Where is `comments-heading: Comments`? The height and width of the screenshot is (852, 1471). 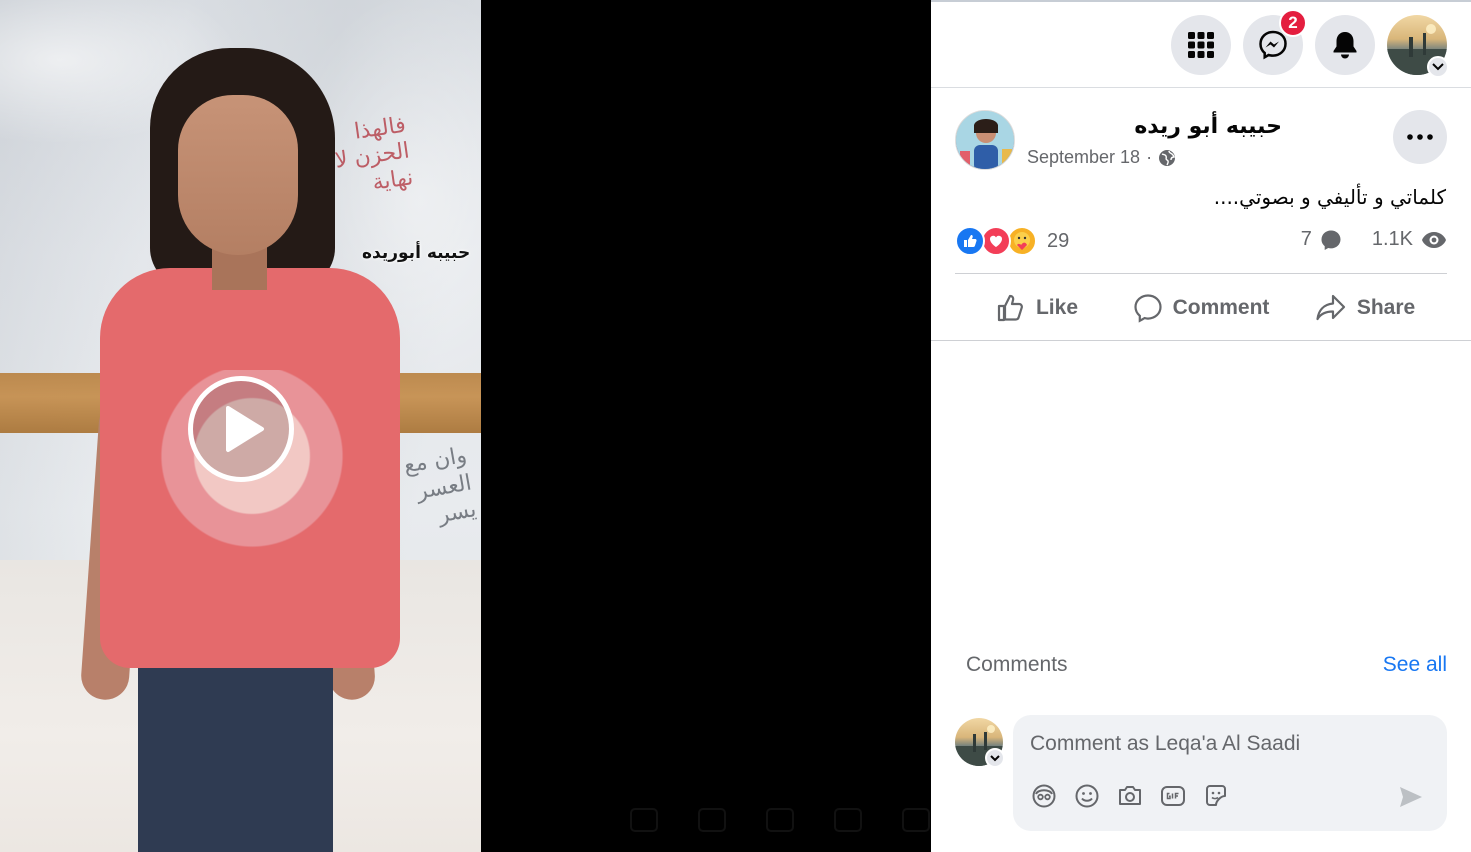
comments-heading: Comments is located at coordinates (1017, 664).